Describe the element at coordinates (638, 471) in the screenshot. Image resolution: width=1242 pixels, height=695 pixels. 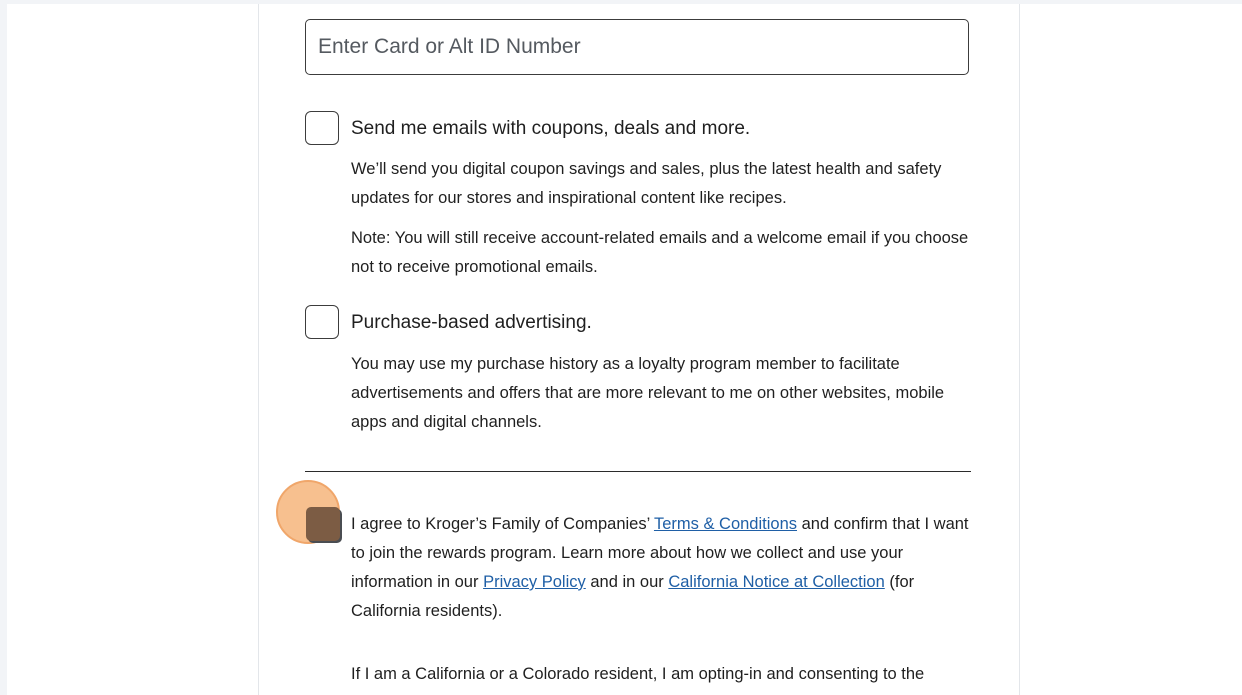
I see `section-divider` at that location.